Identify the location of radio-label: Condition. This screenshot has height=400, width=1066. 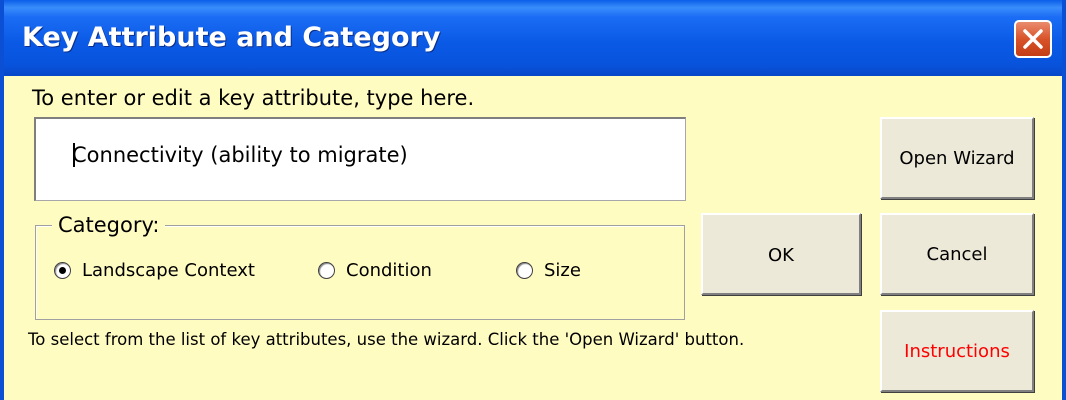
(389, 270).